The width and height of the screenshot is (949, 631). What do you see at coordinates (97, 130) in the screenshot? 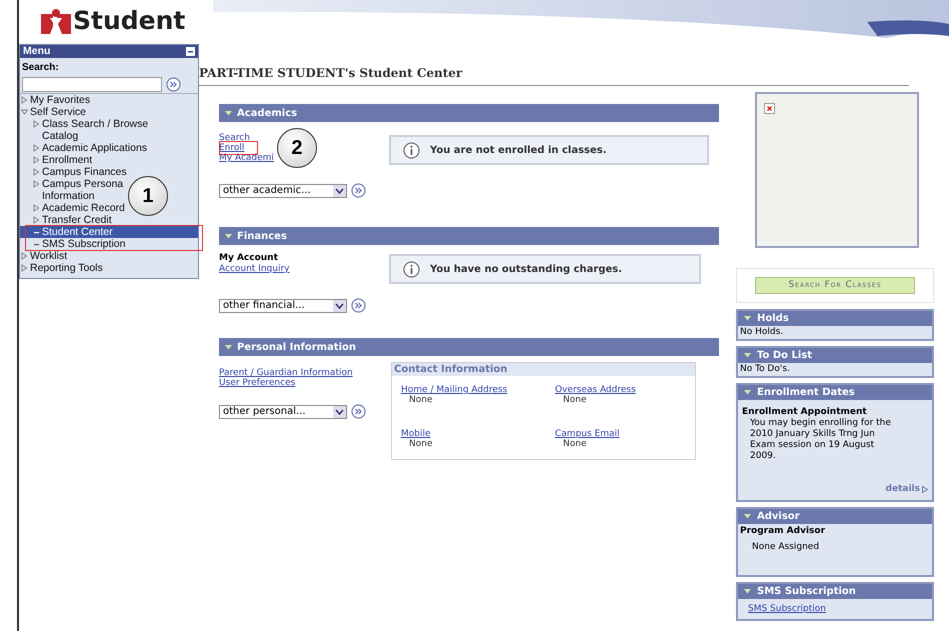
I see `menu-item: Class Search / Browse Catalog` at bounding box center [97, 130].